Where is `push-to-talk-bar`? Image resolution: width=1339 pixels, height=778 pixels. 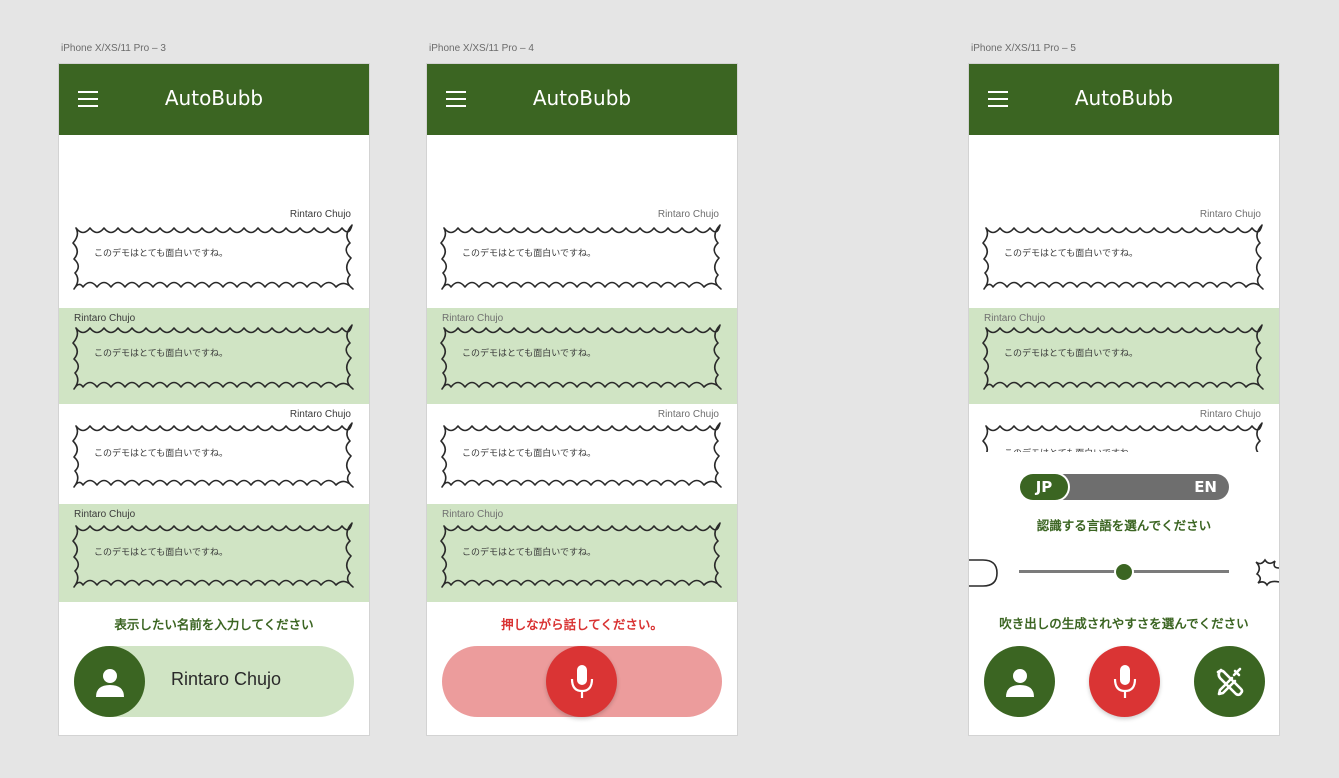
push-to-talk-bar is located at coordinates (582, 681).